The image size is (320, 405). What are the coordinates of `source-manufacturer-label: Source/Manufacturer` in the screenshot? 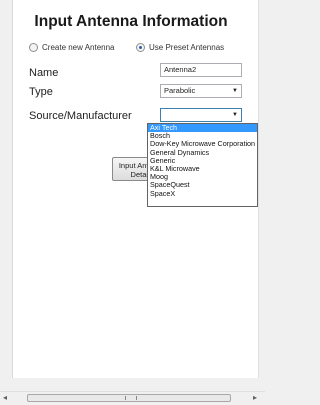 It's located at (80, 116).